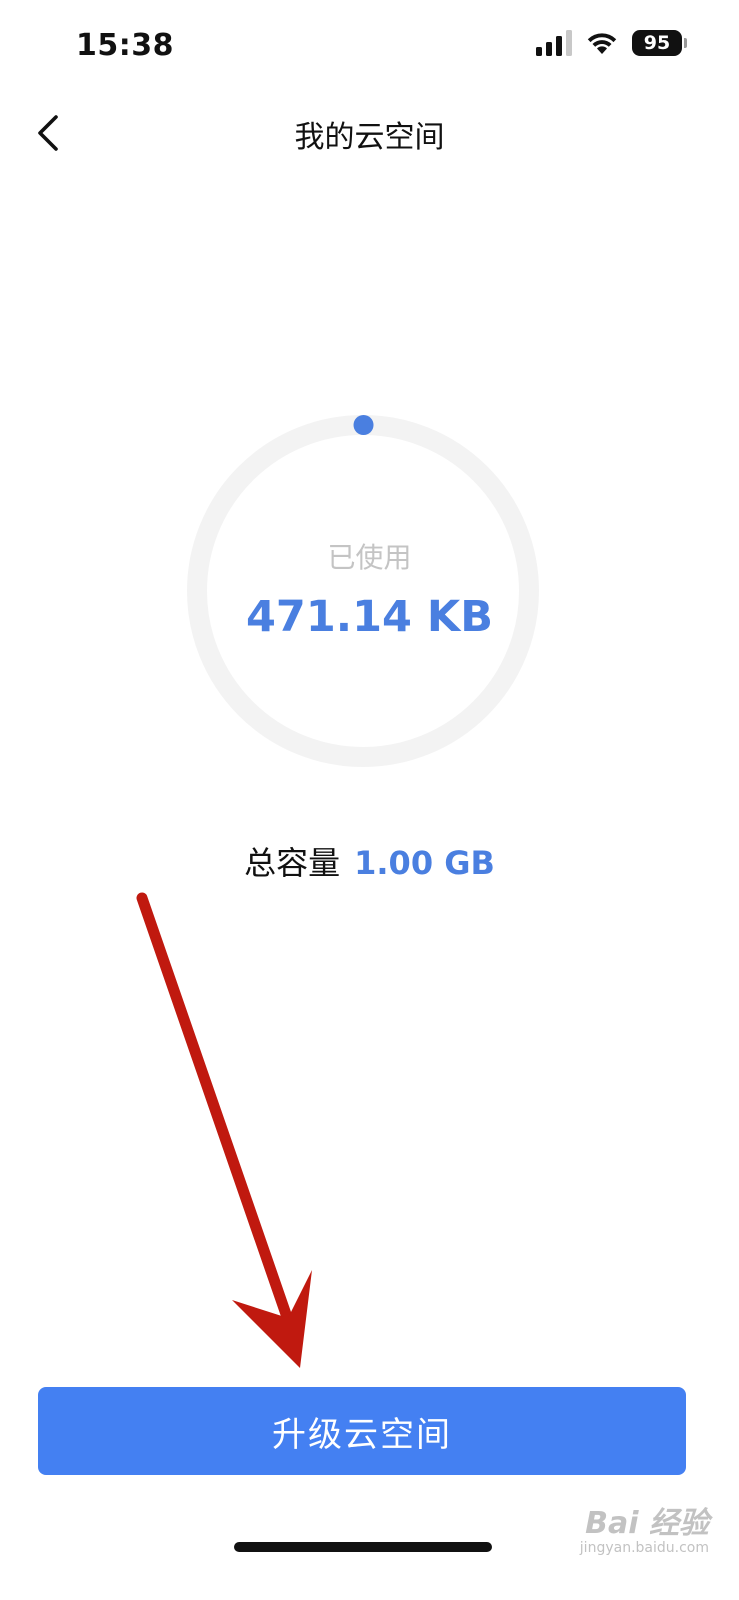 This screenshot has width=739, height=1600. I want to click on battery-icon: 95, so click(659, 43).